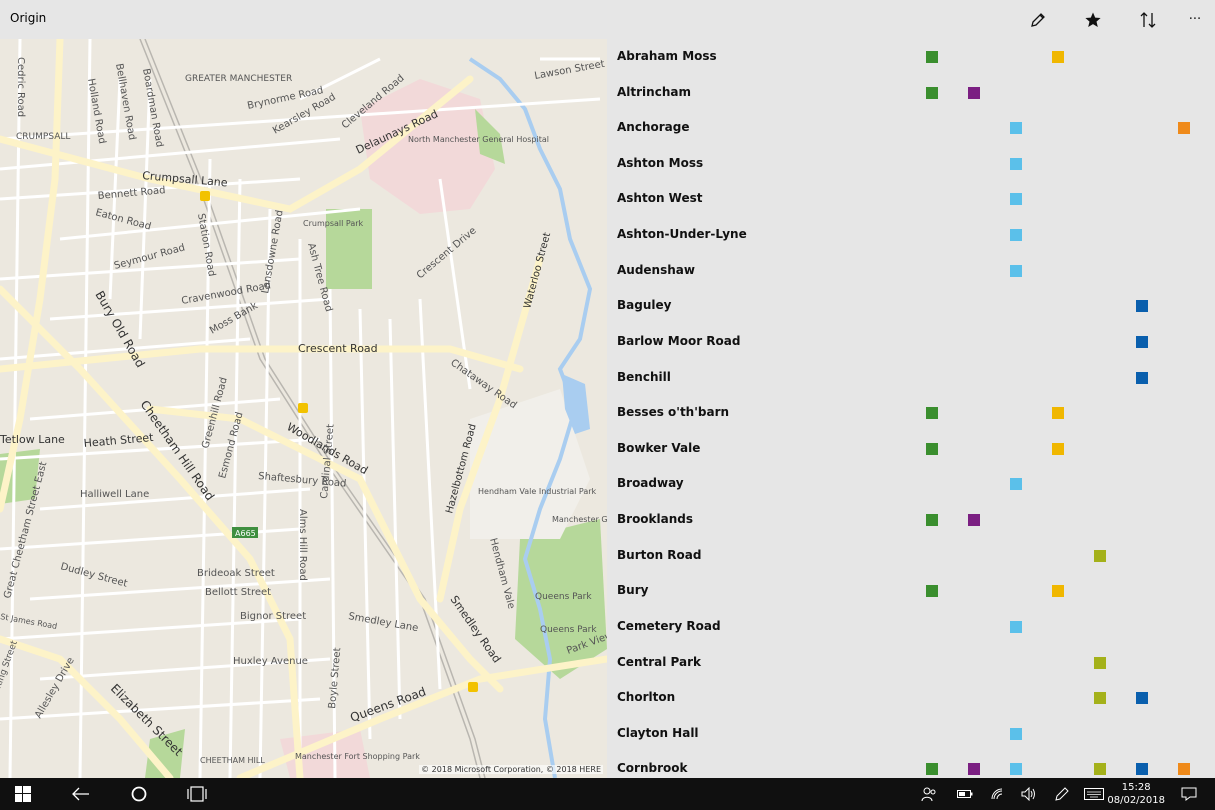 This screenshot has height=810, width=1215. Describe the element at coordinates (911, 128) in the screenshot. I see `stop-row: Anchorage` at that location.